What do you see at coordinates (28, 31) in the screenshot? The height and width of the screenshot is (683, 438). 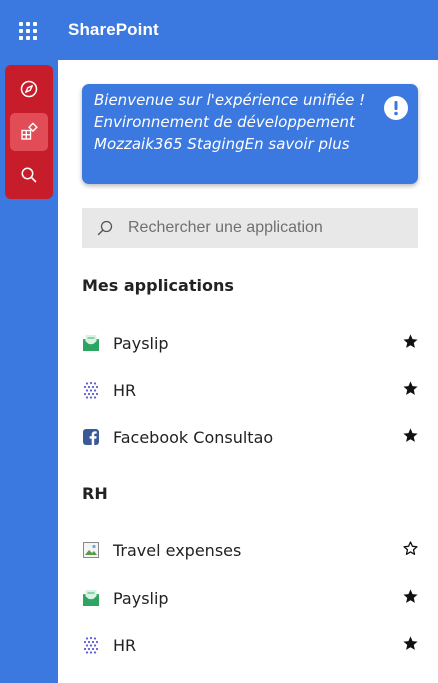 I see `app-launcher-icon` at bounding box center [28, 31].